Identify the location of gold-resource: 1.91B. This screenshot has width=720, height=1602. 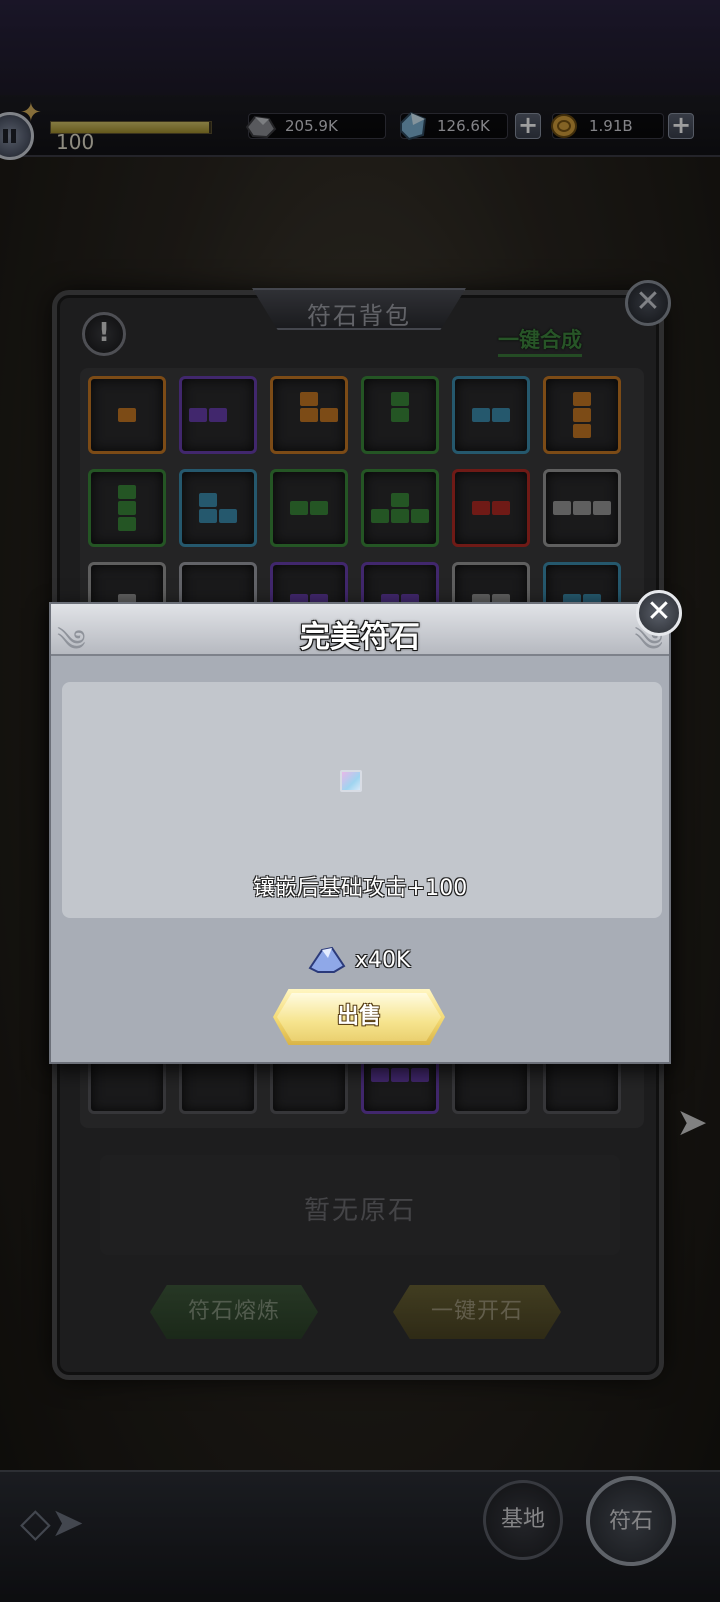
(607, 126).